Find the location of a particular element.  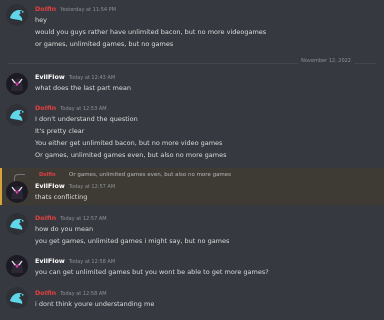

message-text: how do you mean is located at coordinates (64, 229).